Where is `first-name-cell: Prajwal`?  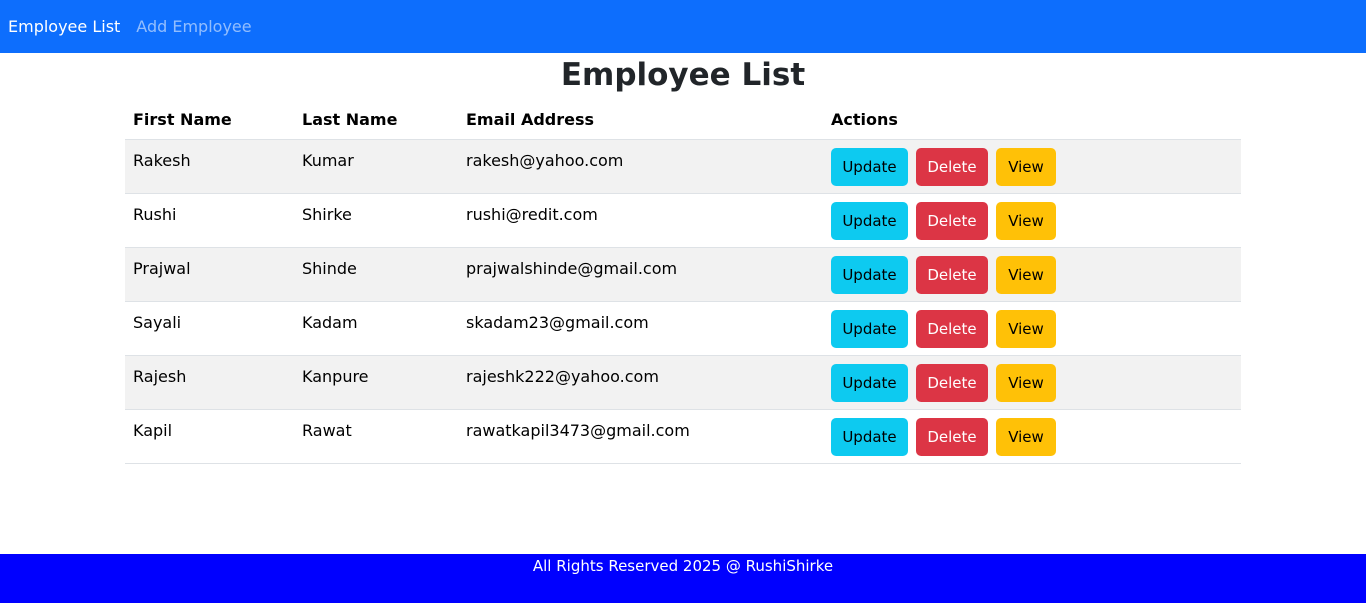
first-name-cell: Prajwal is located at coordinates (209, 274).